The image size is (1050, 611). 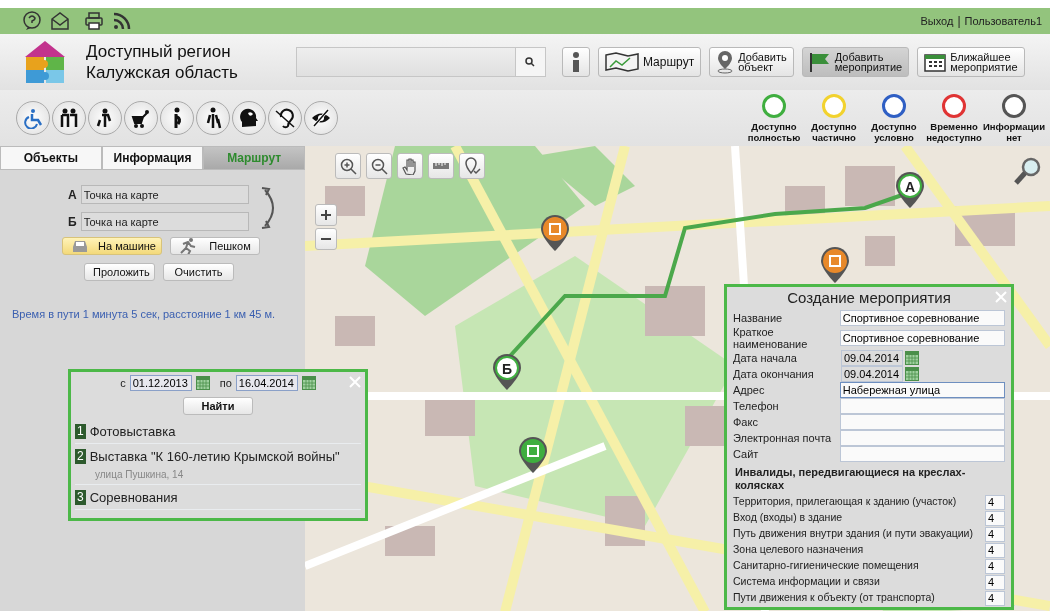 What do you see at coordinates (746, 422) in the screenshot?
I see `field-label: Факс` at bounding box center [746, 422].